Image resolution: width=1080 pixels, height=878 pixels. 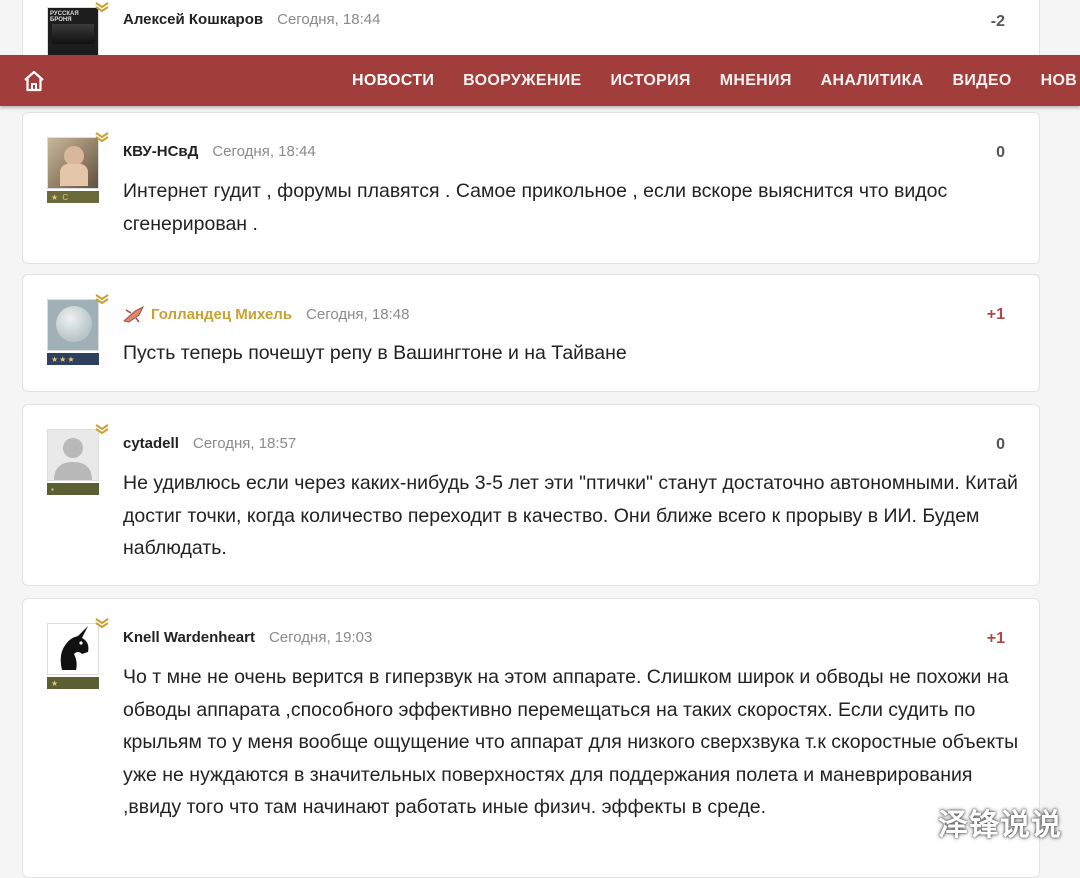 What do you see at coordinates (73, 197) in the screenshot?
I see `rank-bar: ★ С` at bounding box center [73, 197].